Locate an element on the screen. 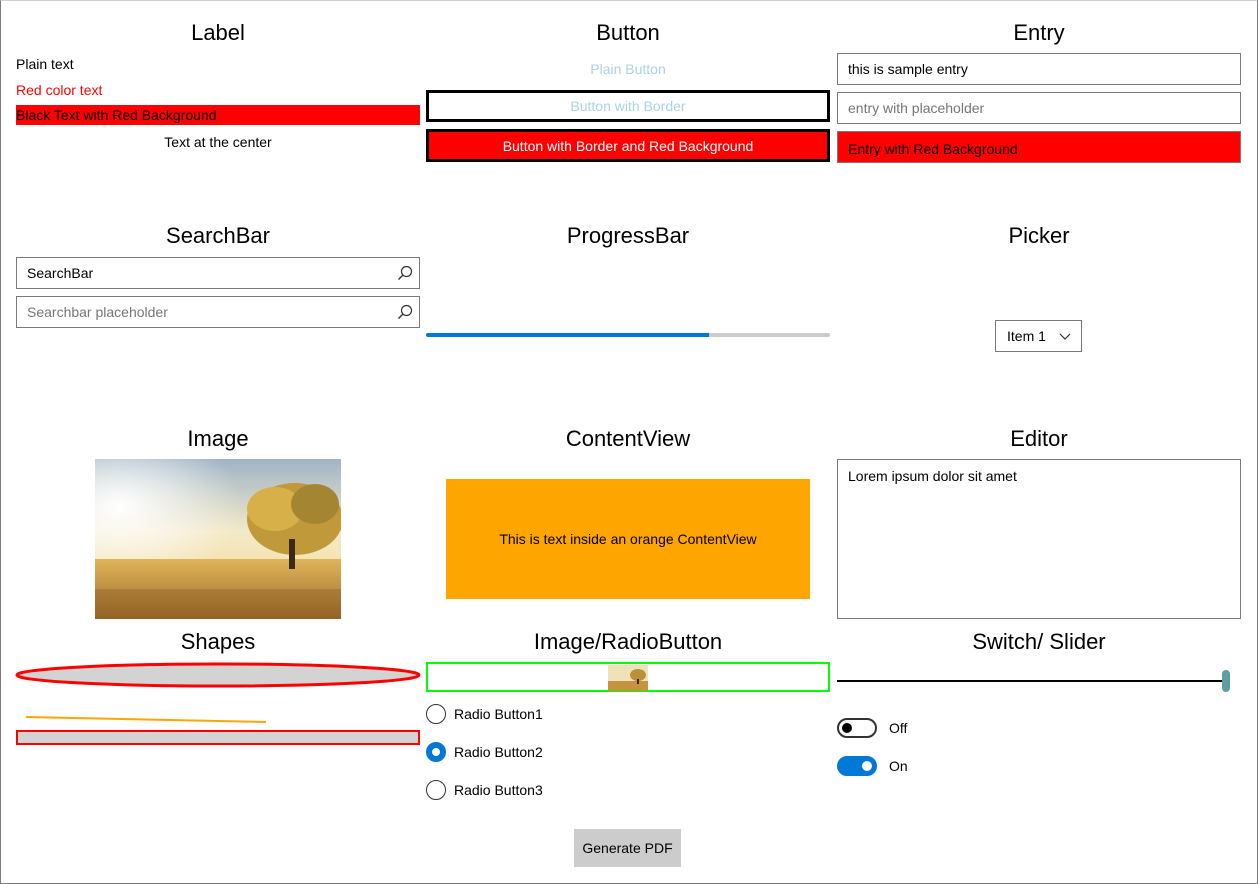  text-editor: Lorem ipsum dolor sit amet is located at coordinates (1039, 539).